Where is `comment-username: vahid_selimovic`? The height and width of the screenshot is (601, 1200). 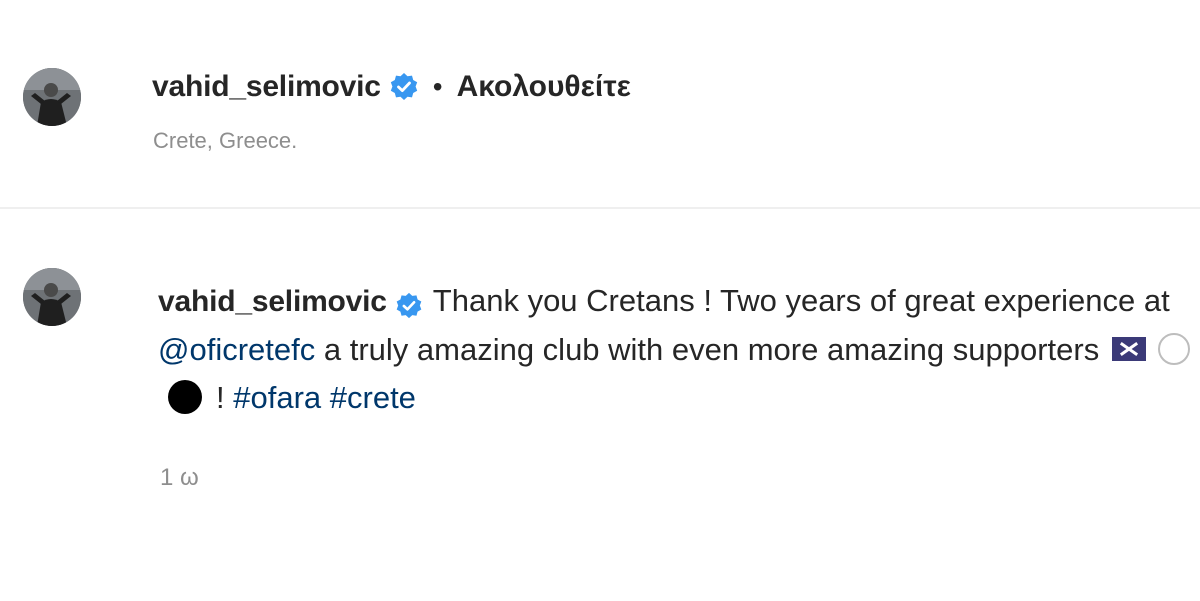
comment-username: vahid_selimovic is located at coordinates (272, 301).